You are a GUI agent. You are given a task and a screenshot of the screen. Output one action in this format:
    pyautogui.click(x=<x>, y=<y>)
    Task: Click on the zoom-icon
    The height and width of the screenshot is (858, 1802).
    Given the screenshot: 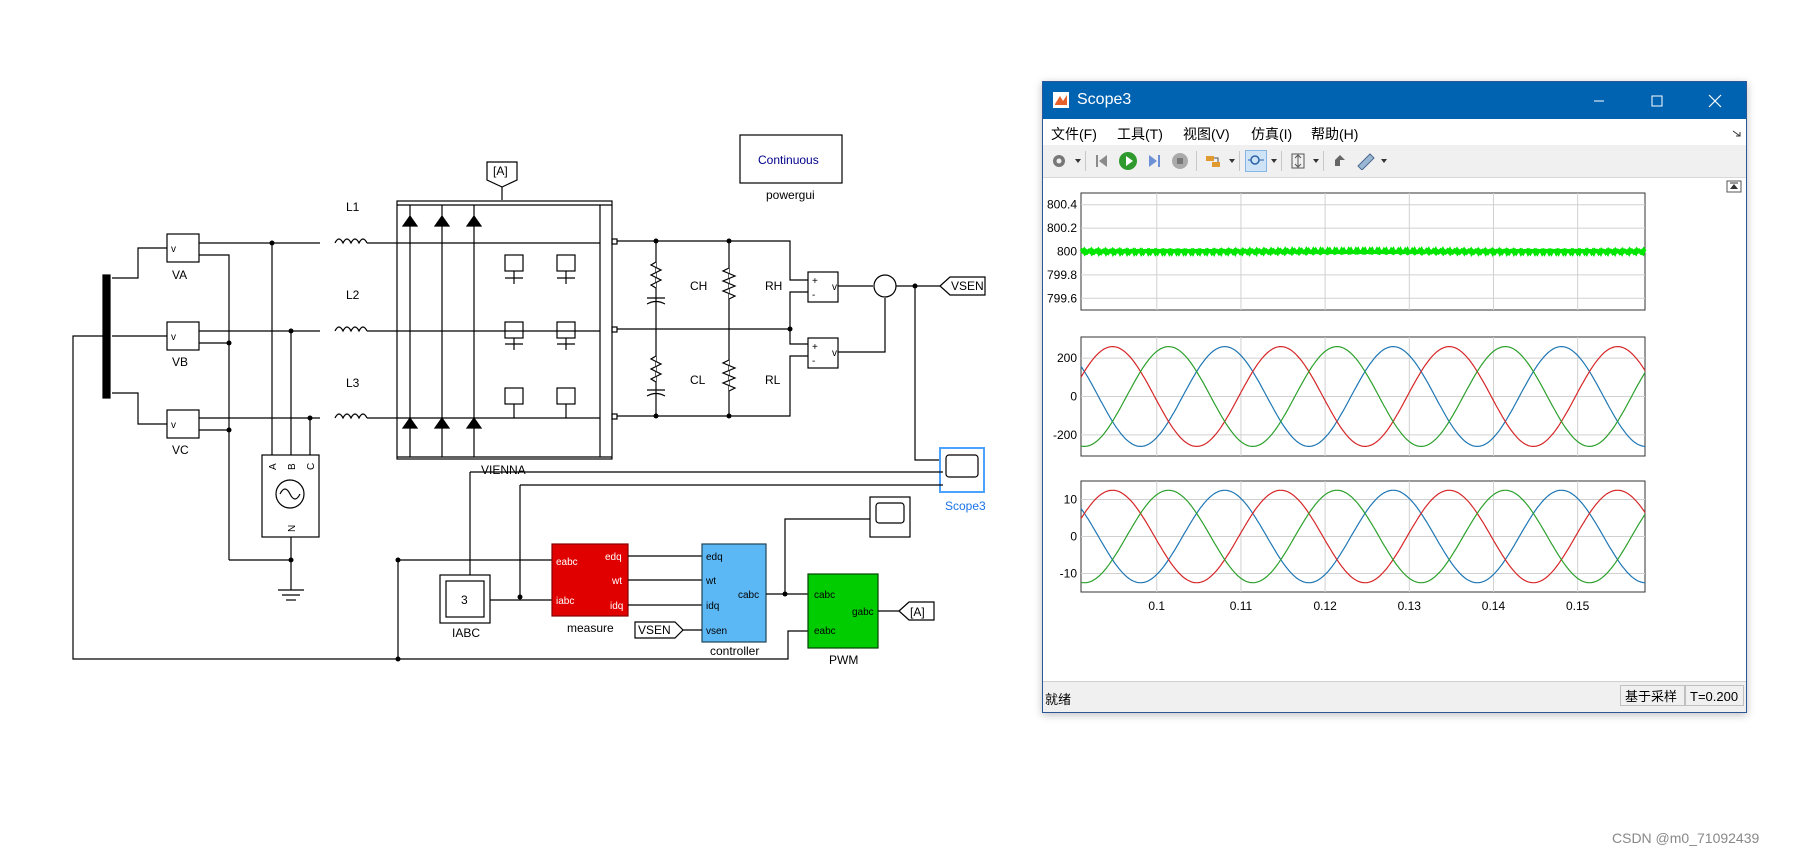 What is the action you would take?
    pyautogui.click(x=1256, y=160)
    